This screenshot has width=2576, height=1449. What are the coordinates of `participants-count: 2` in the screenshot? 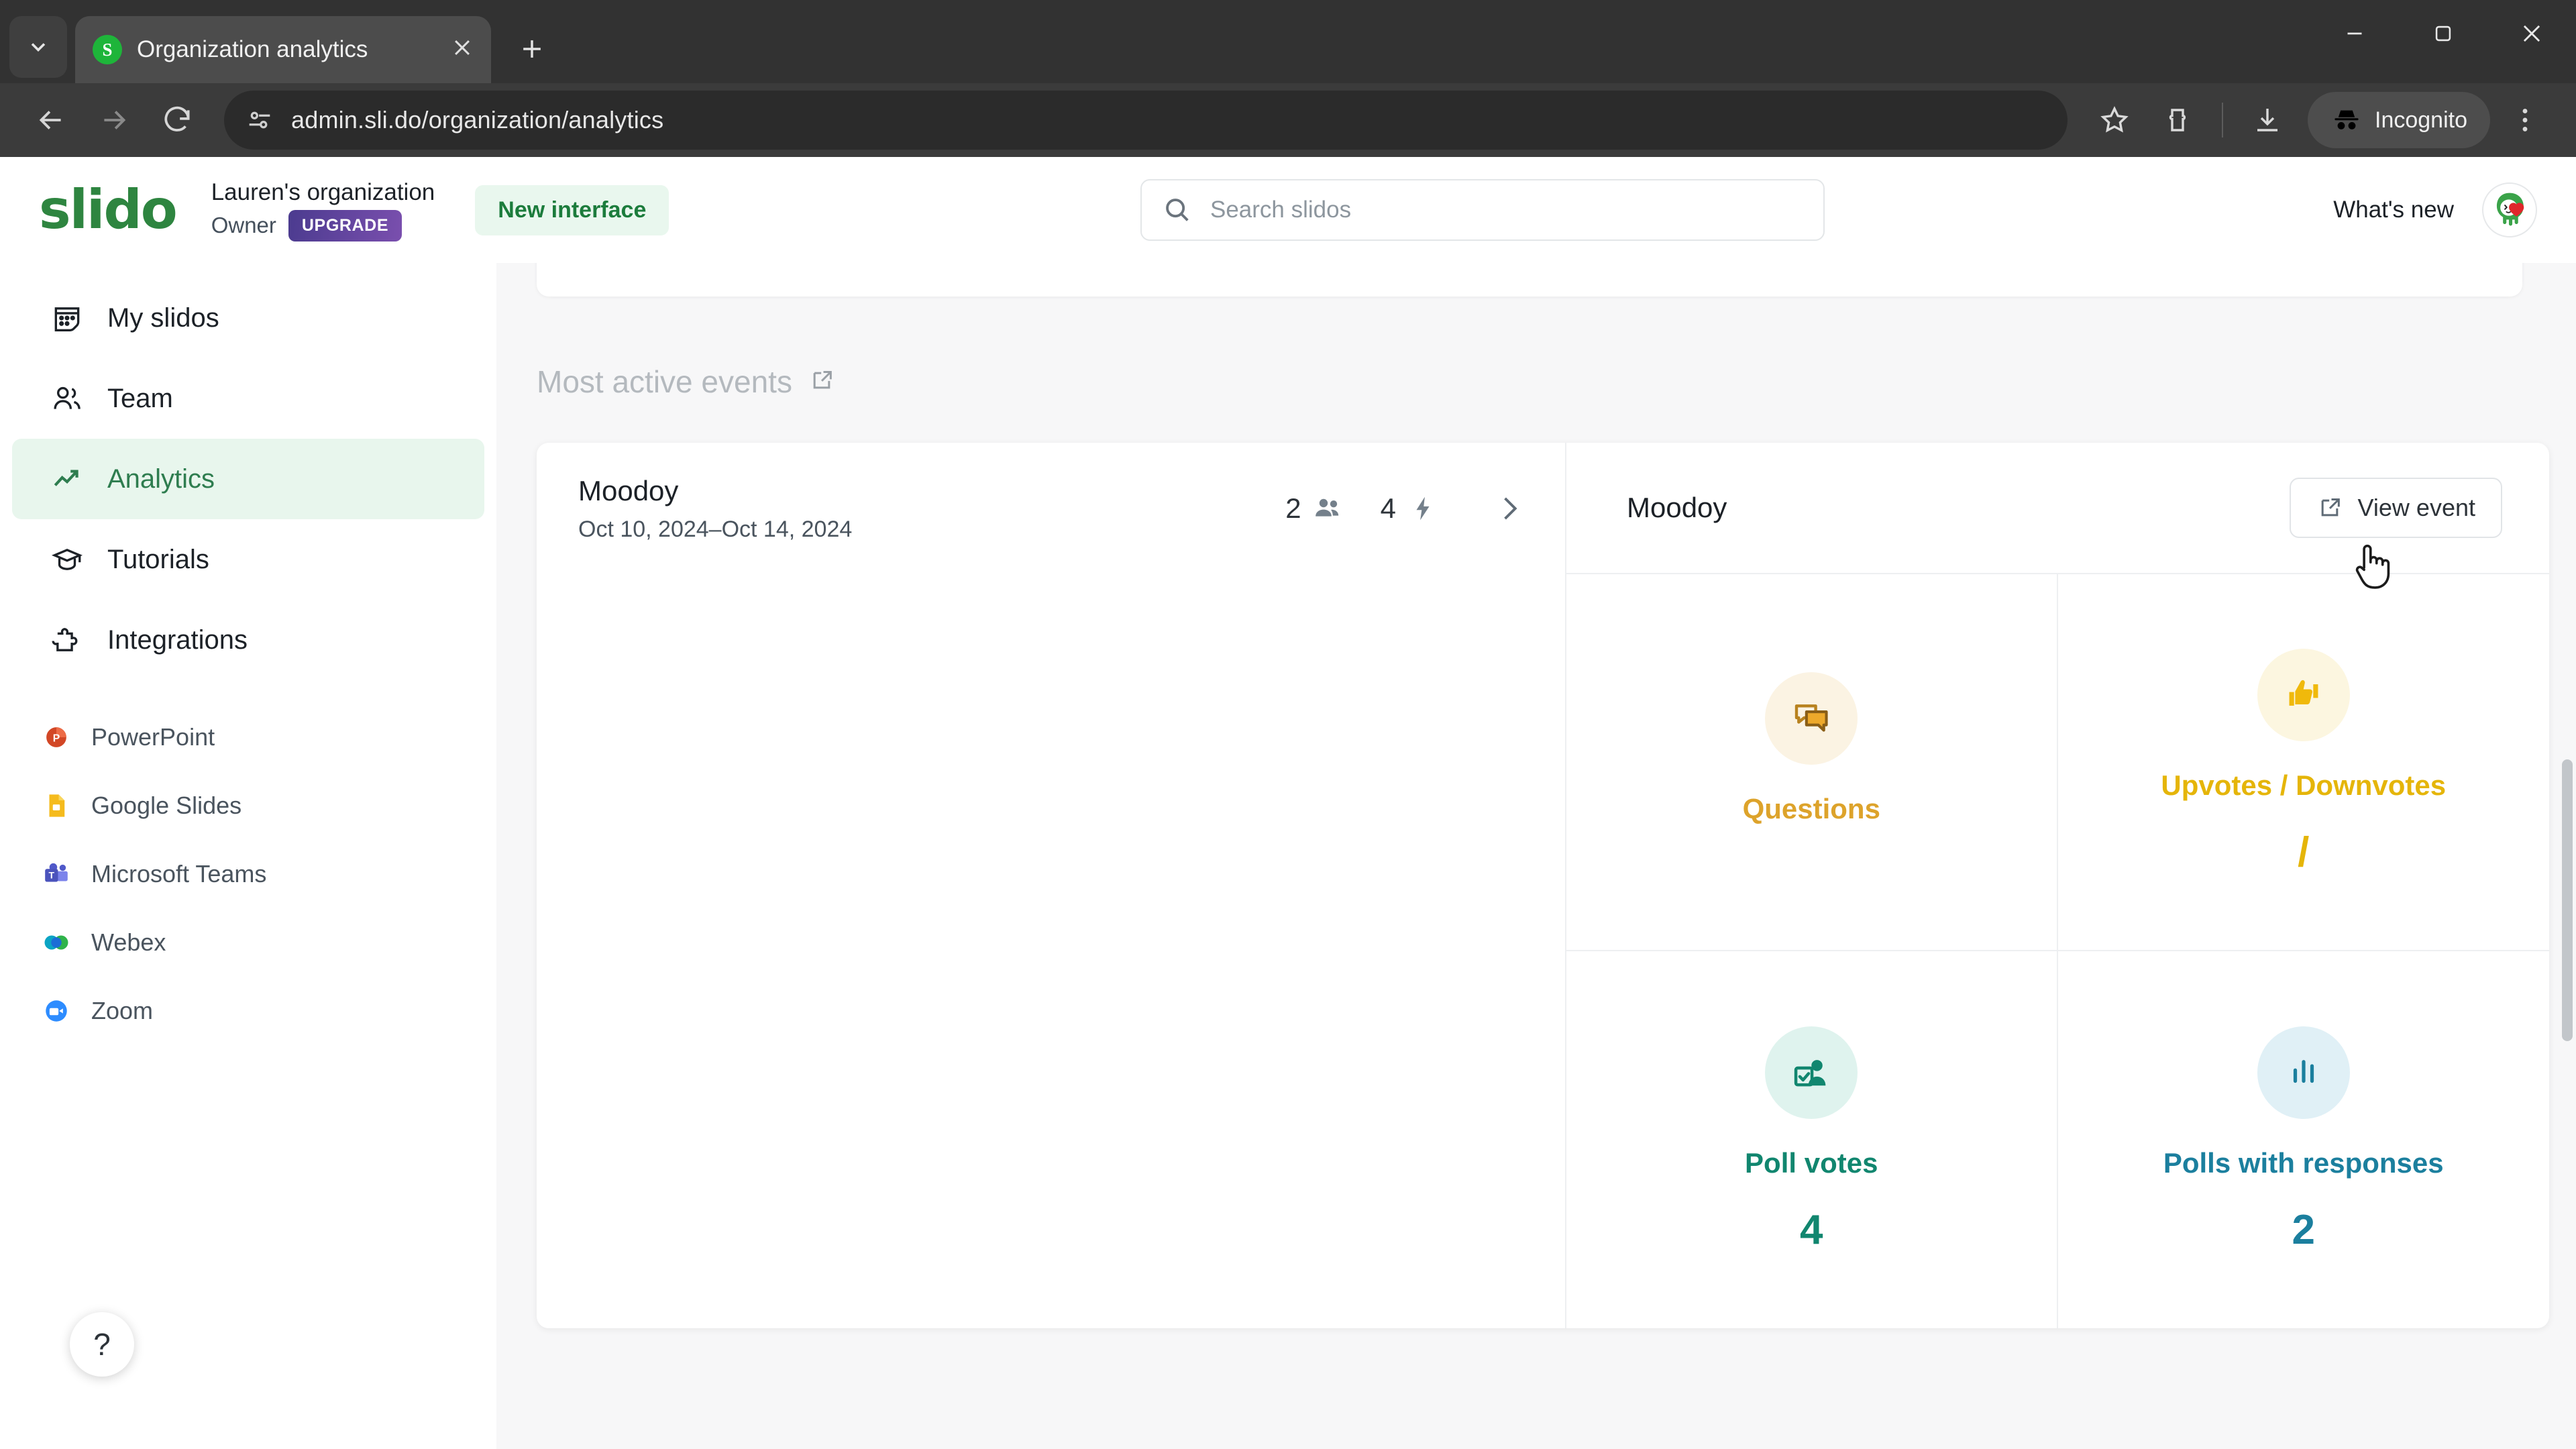 It's located at (1293, 508).